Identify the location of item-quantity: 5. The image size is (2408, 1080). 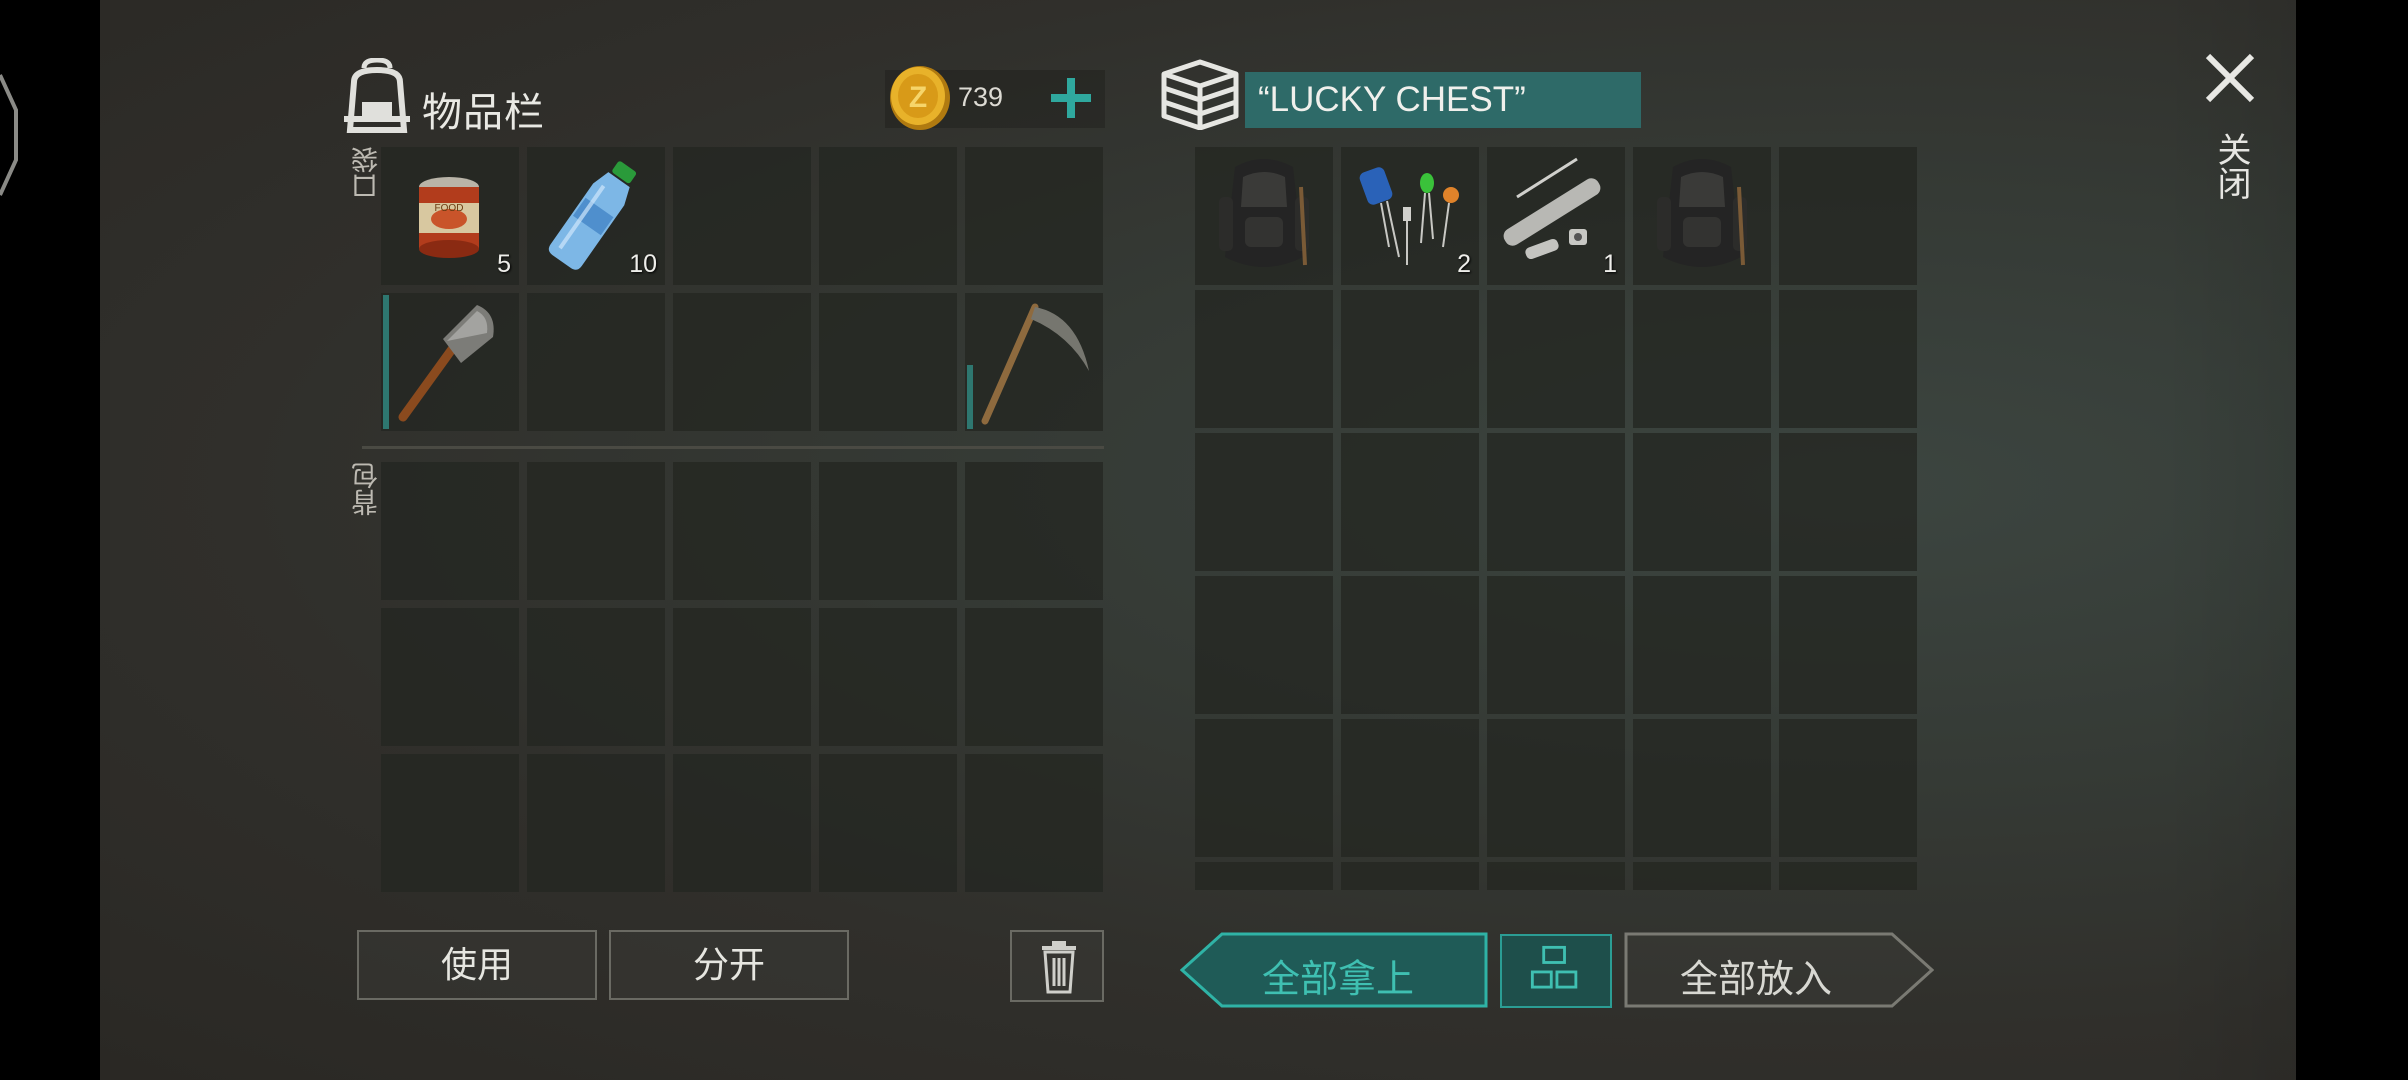
(504, 264).